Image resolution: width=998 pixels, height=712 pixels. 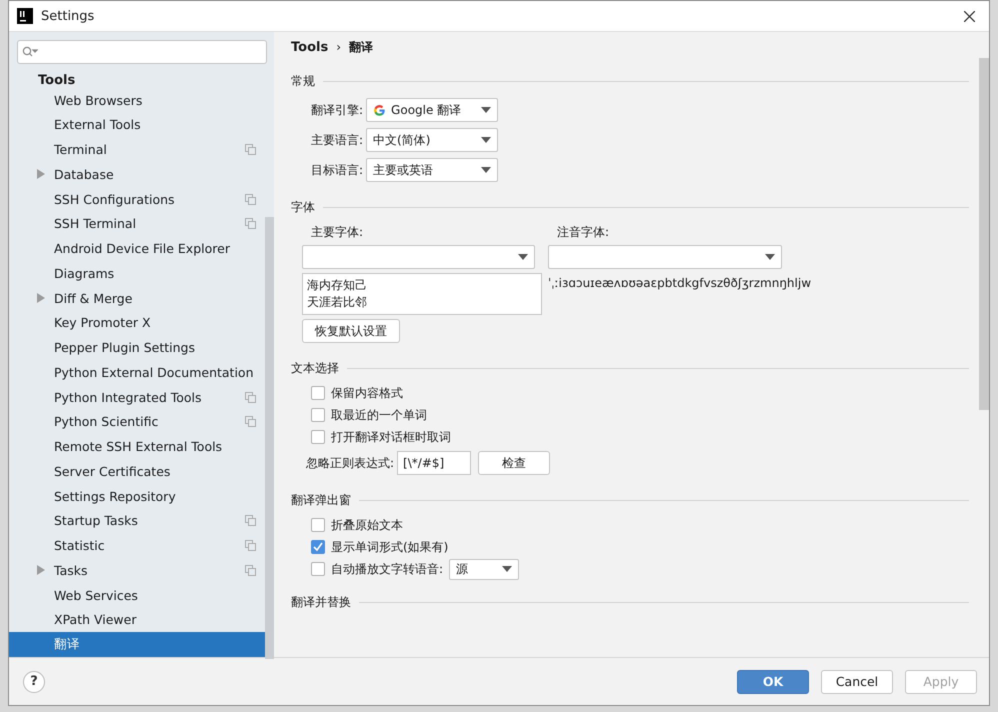 What do you see at coordinates (432, 110) in the screenshot?
I see `dropdown: Google 翻译` at bounding box center [432, 110].